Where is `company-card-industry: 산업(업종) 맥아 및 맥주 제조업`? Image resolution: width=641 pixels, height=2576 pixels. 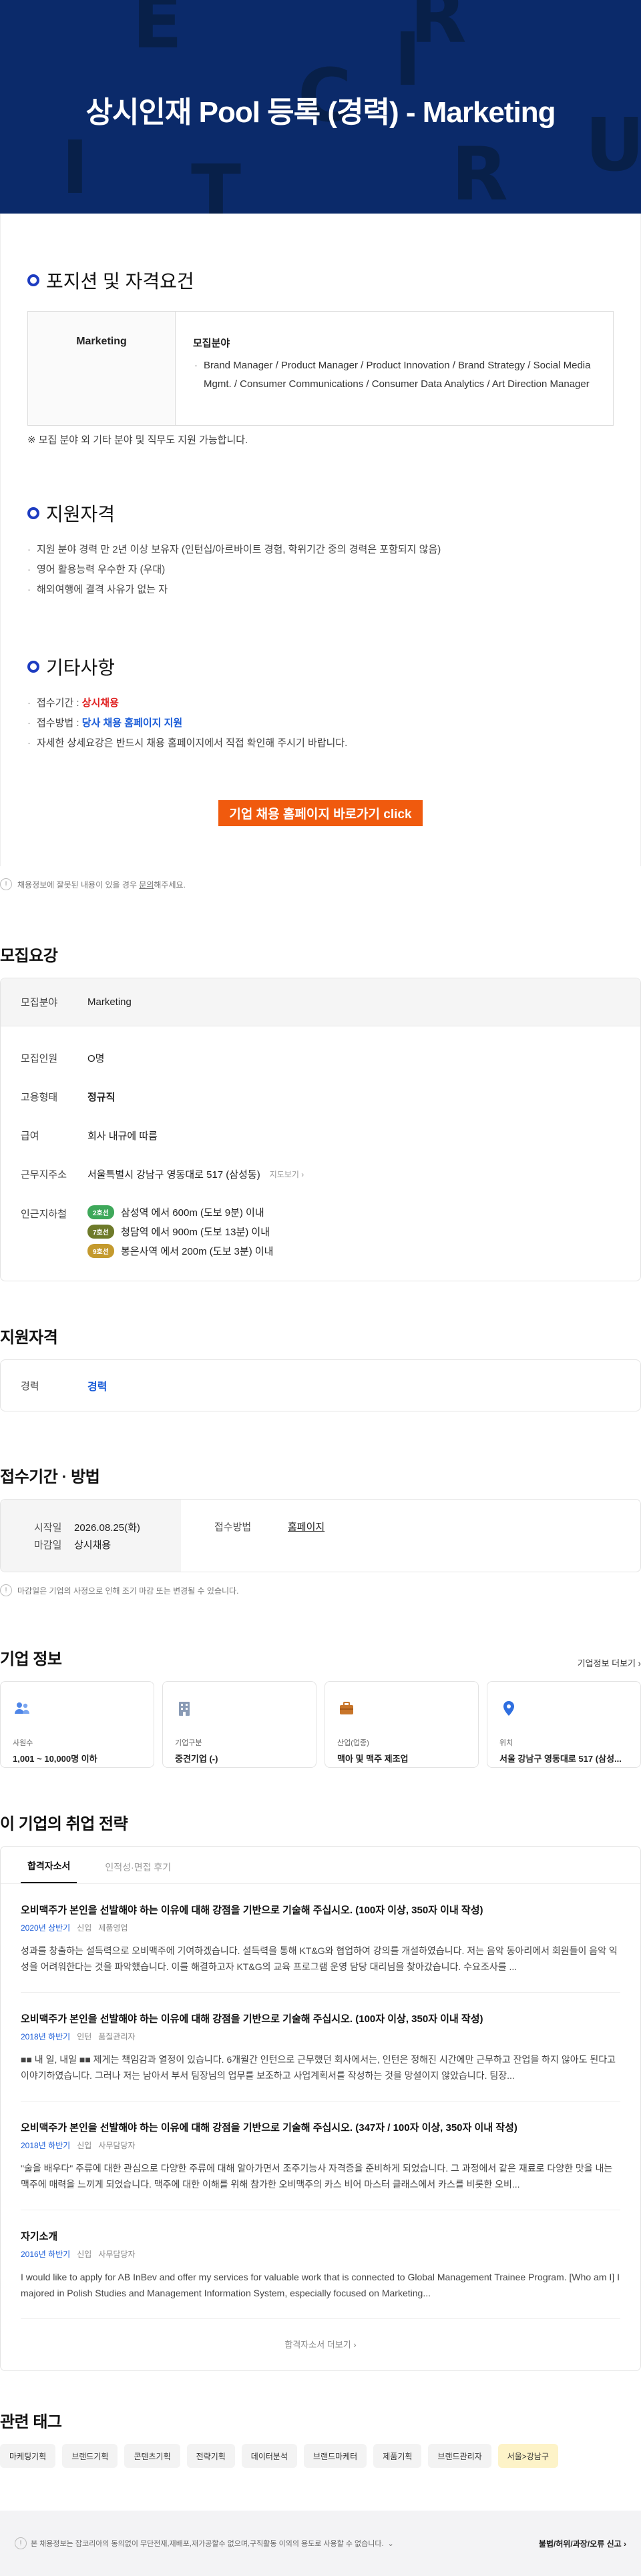
company-card-industry: 산업(업종) 맥아 및 맥주 제조업 is located at coordinates (402, 1725).